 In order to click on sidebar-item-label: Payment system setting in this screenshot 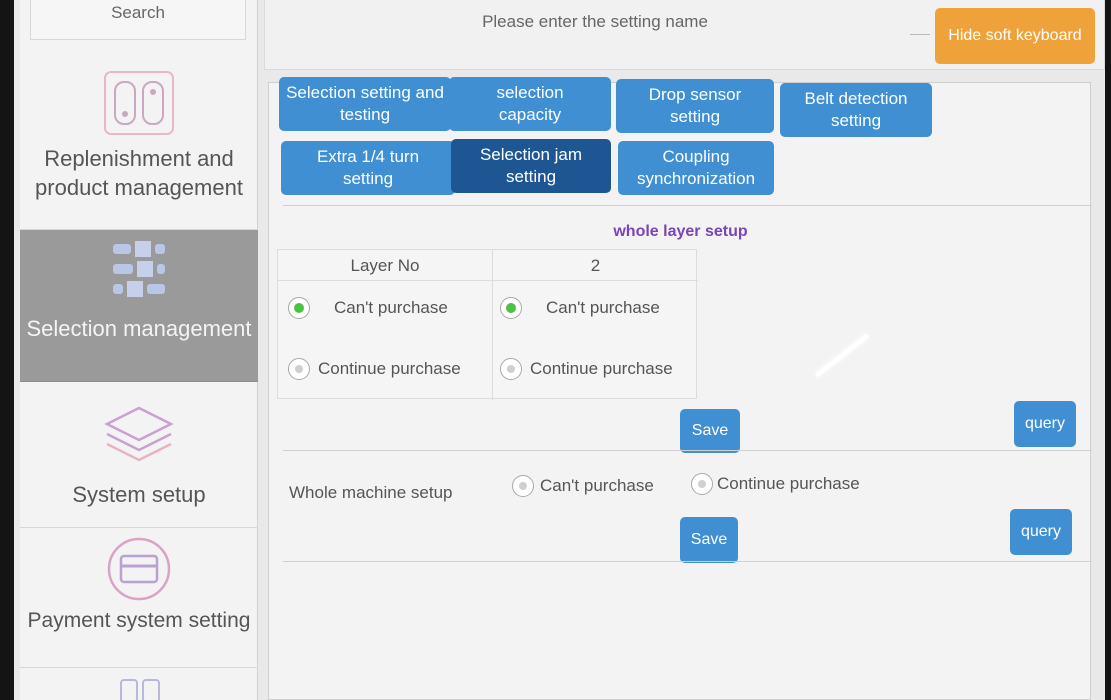, I will do `click(139, 620)`.